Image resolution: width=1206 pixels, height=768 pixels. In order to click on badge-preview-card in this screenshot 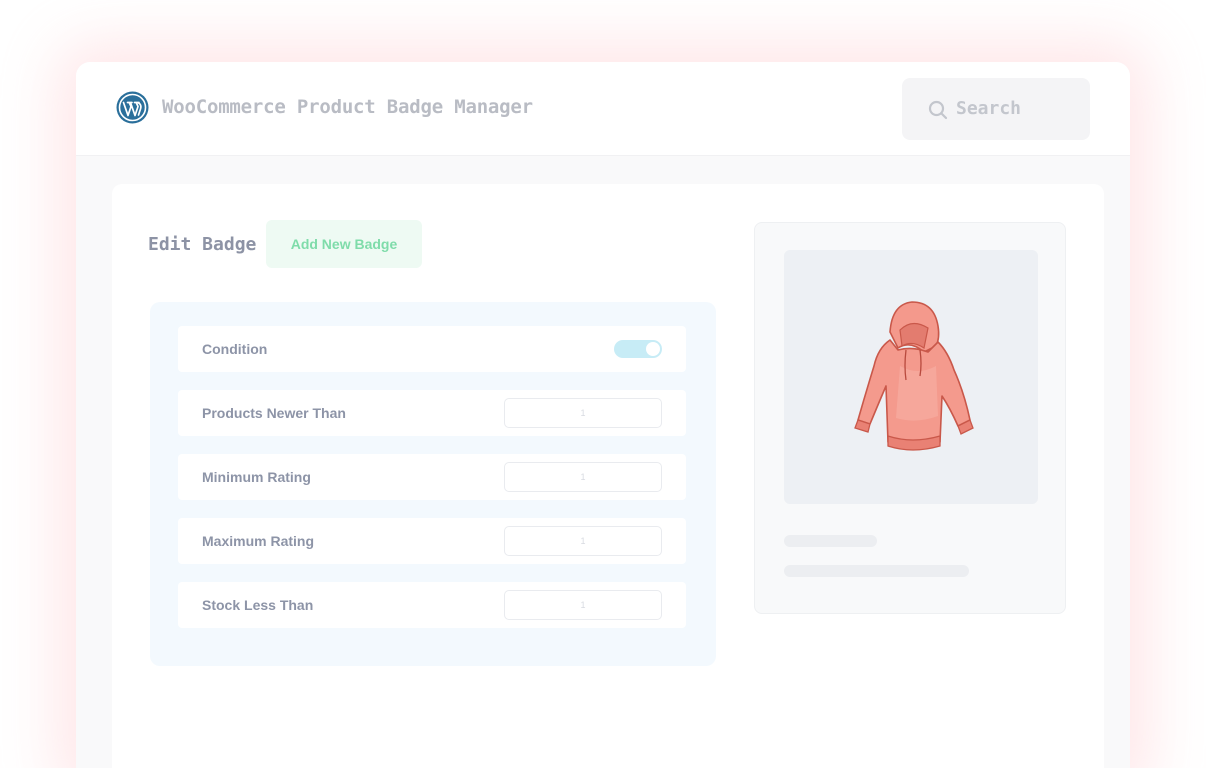, I will do `click(910, 418)`.